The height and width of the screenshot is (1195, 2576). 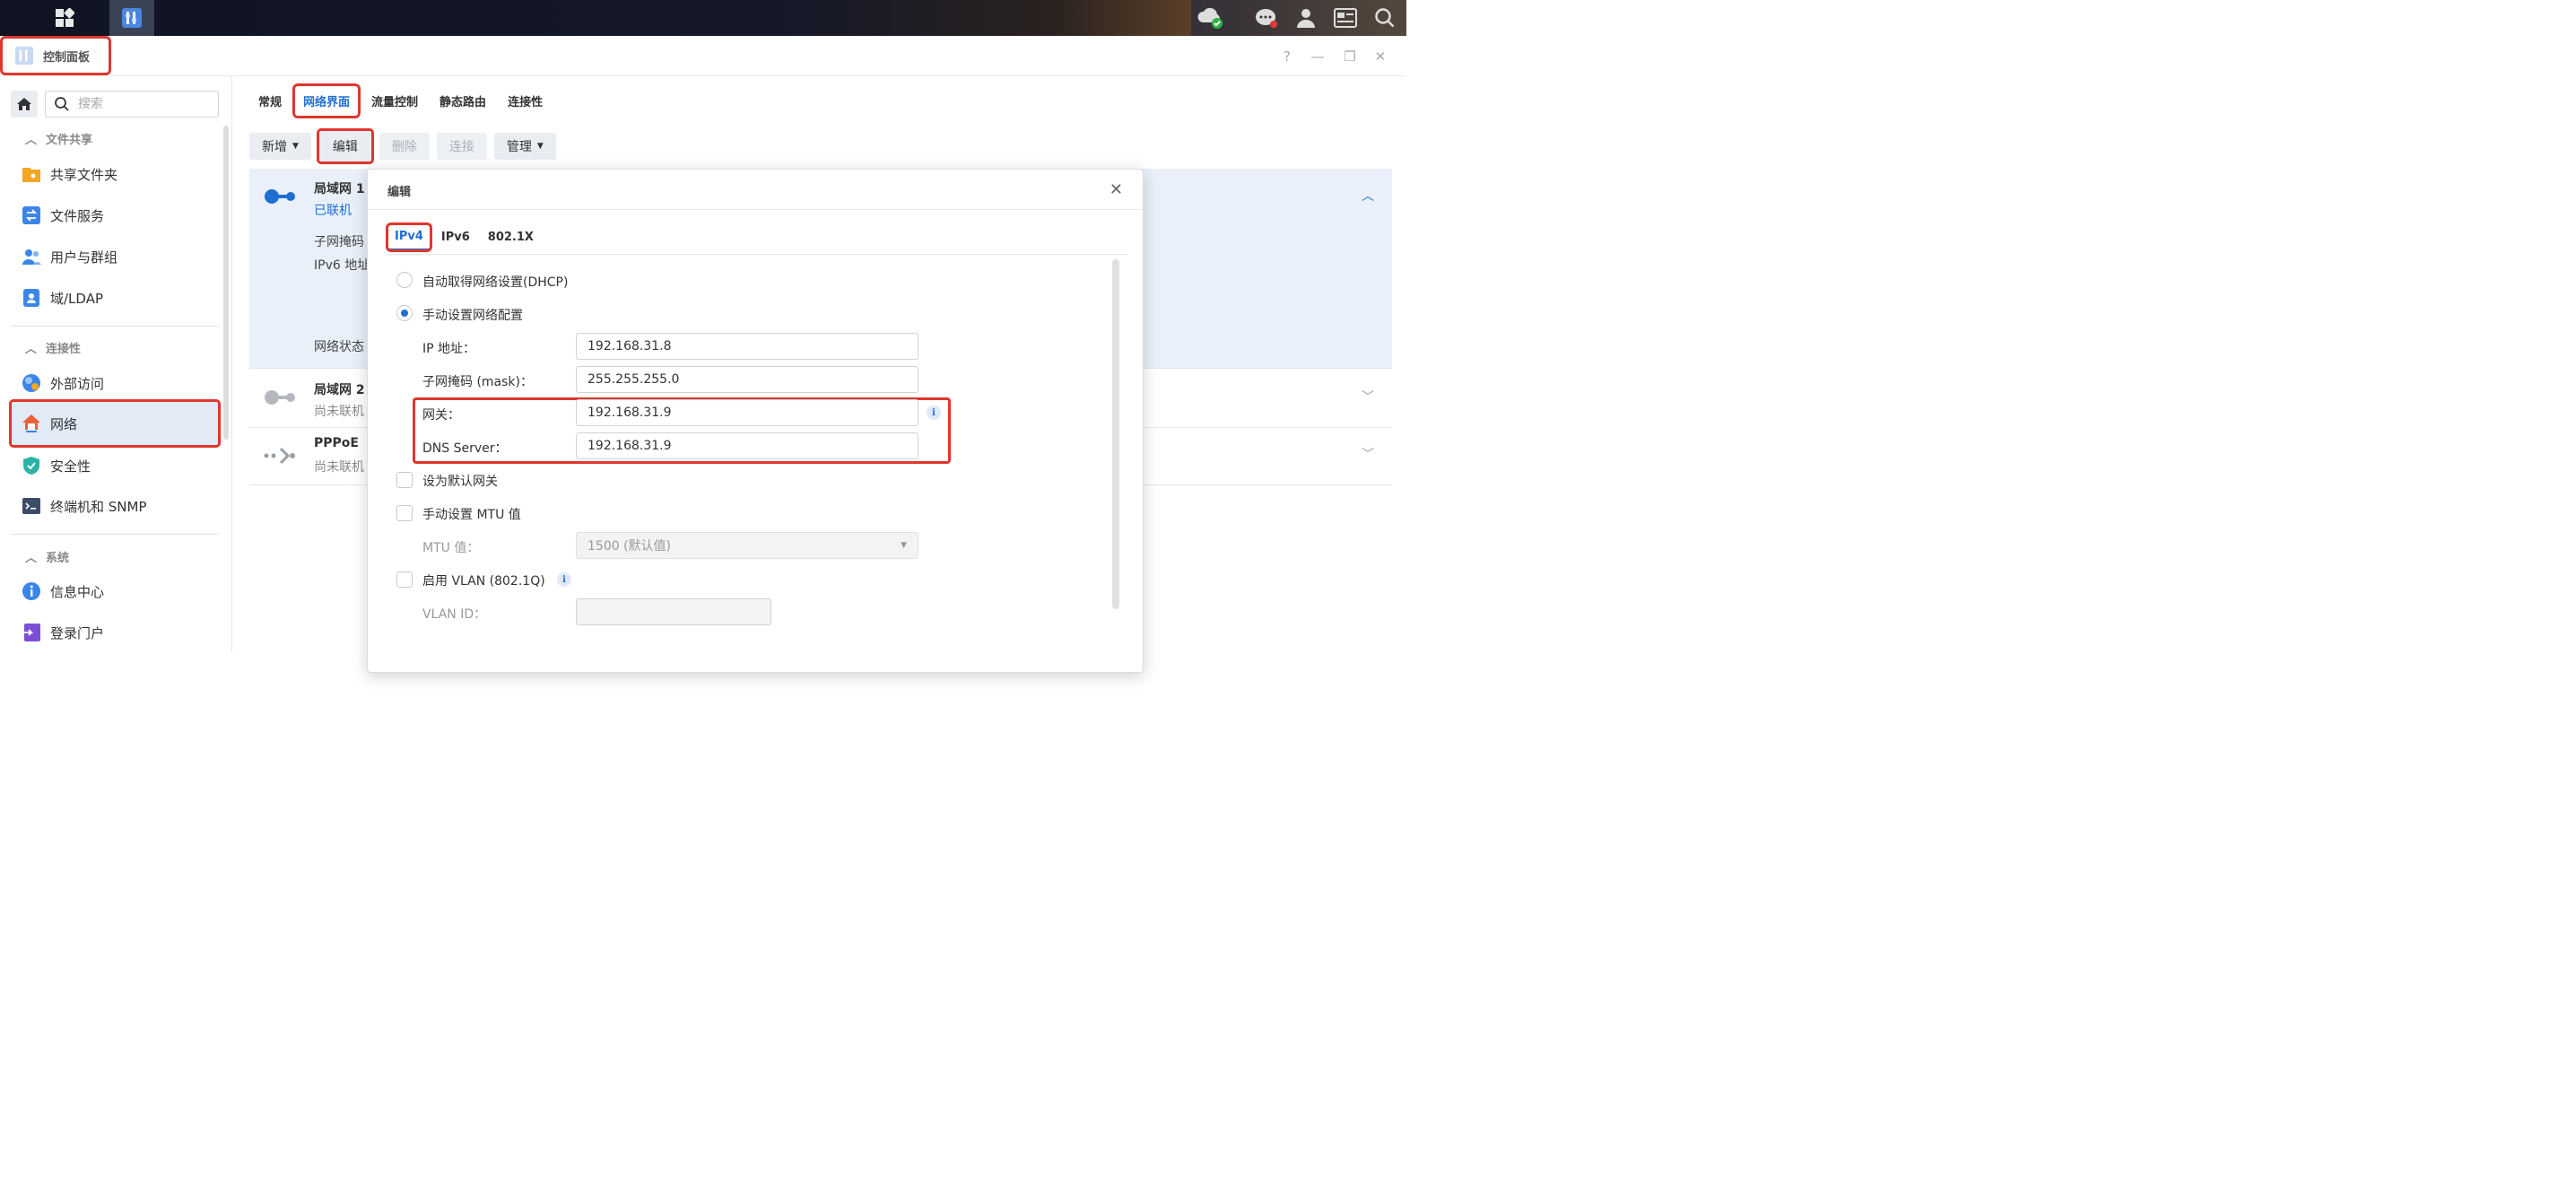 What do you see at coordinates (394, 101) in the screenshot?
I see `tab-traffic-control: 流量控制` at bounding box center [394, 101].